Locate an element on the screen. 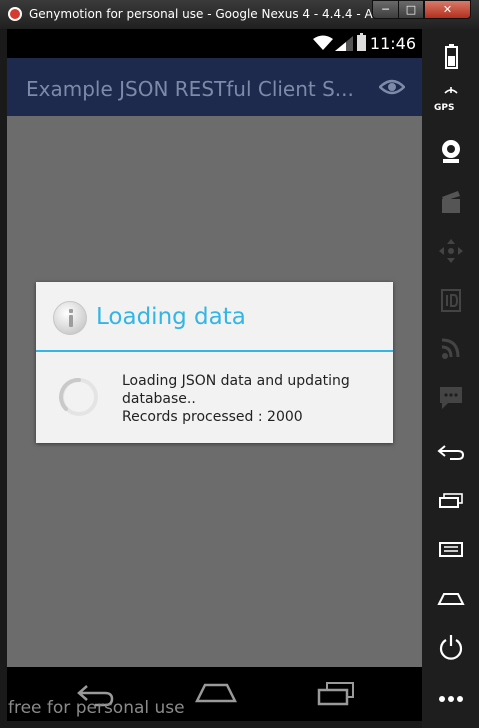 The width and height of the screenshot is (479, 728). loading-spinner-icon is located at coordinates (78, 396).